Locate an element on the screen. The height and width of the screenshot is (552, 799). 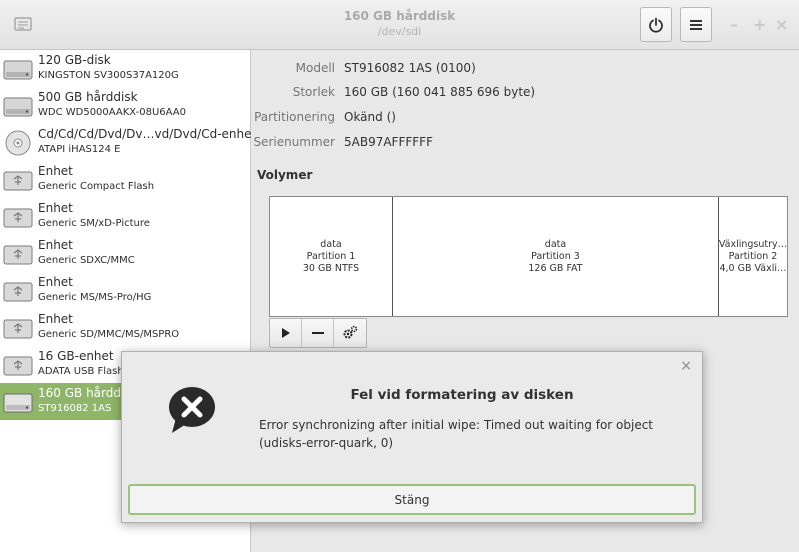
hamburger-menu-icon is located at coordinates (696, 24).